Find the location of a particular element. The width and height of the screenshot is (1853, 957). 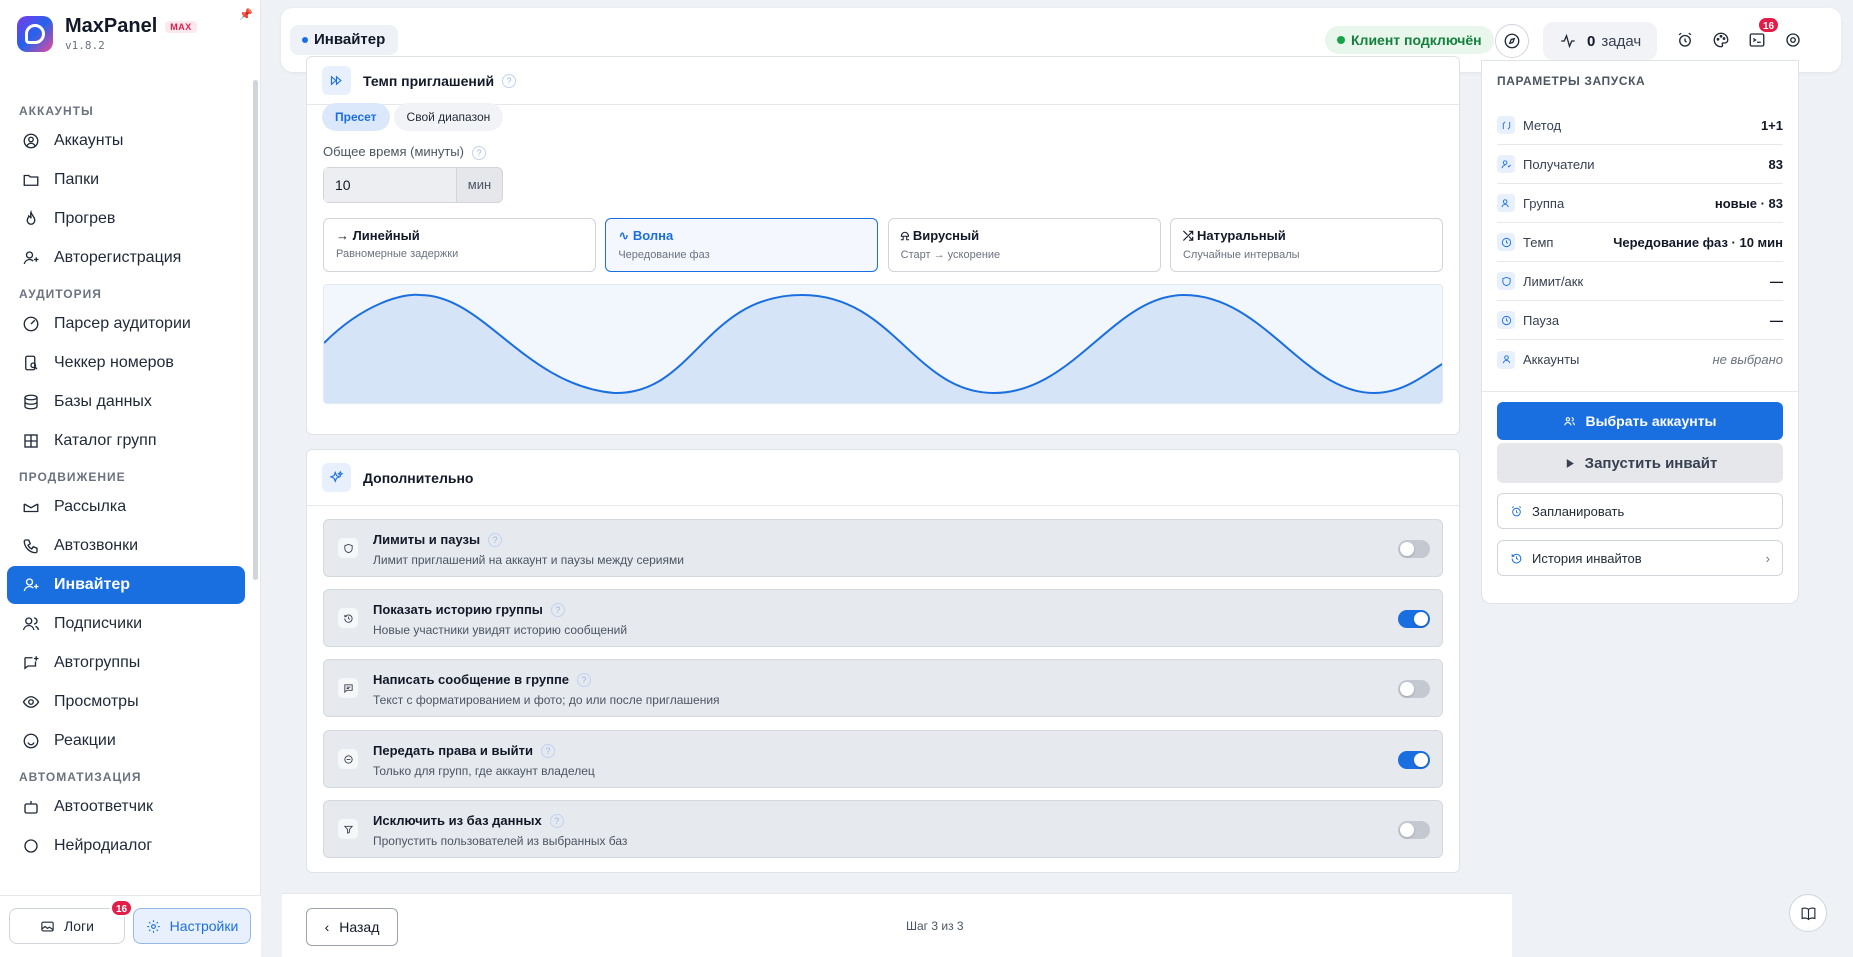

sidebar-item-autoreply: Автоответчик is located at coordinates (126, 807).